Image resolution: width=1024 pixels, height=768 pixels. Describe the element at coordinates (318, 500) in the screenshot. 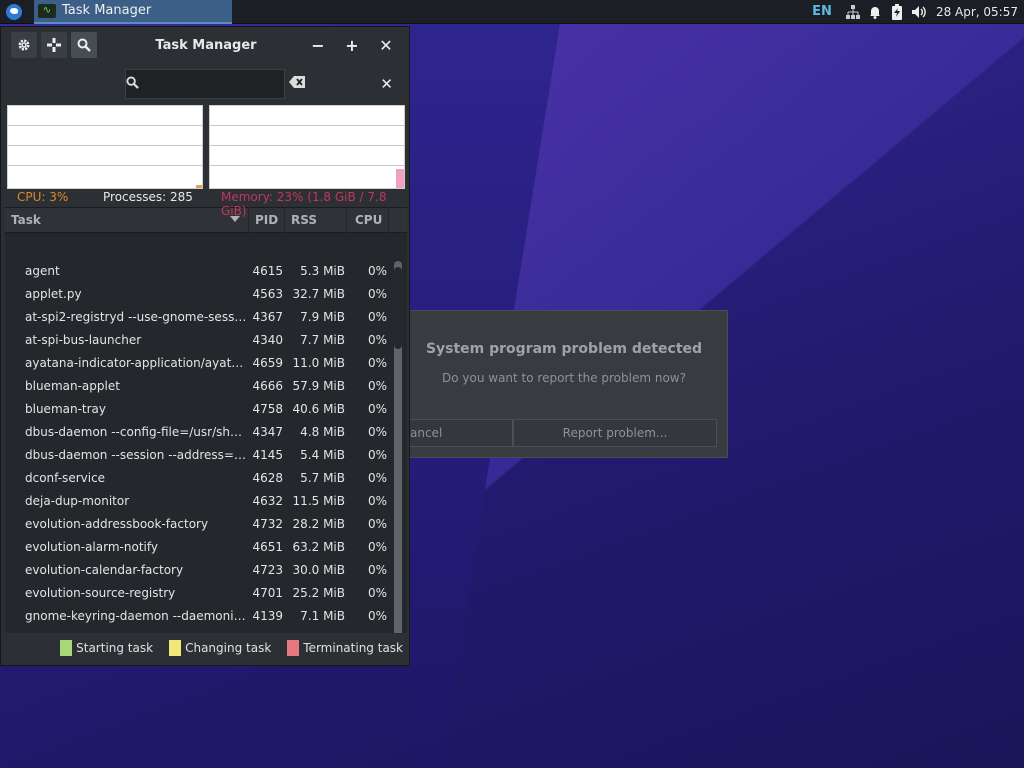

I see `process-rss: 11.5 MiB` at that location.